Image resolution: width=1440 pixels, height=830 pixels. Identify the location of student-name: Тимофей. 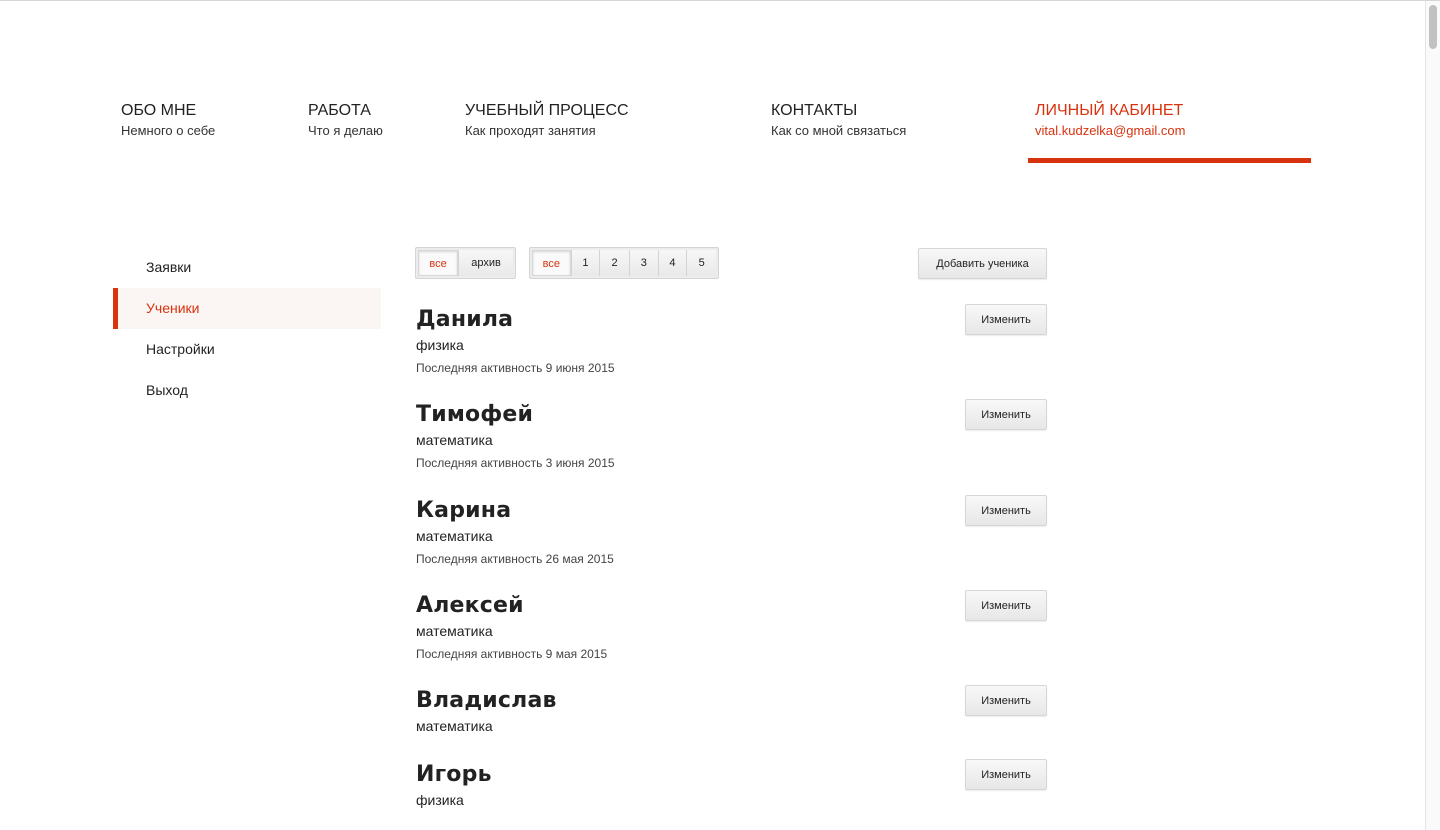
(475, 414).